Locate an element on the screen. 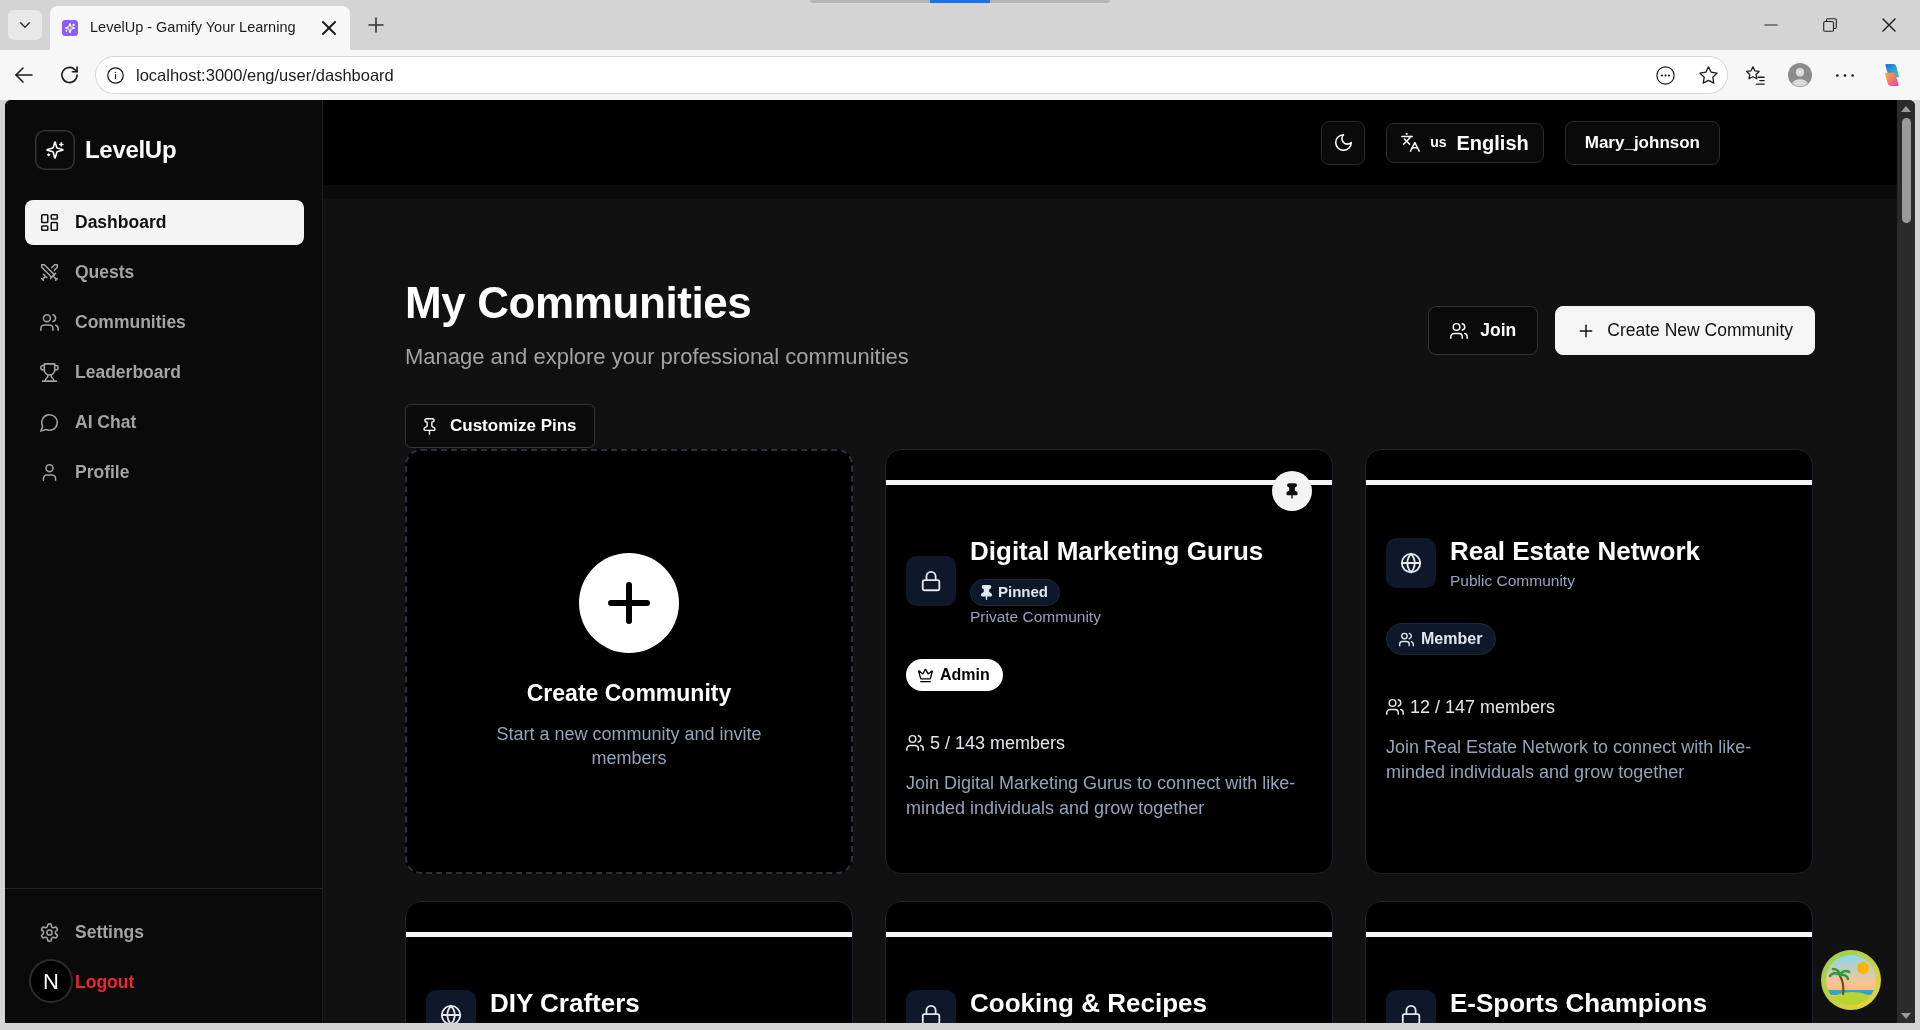 The width and height of the screenshot is (1920, 1030). info-icon is located at coordinates (115, 75).